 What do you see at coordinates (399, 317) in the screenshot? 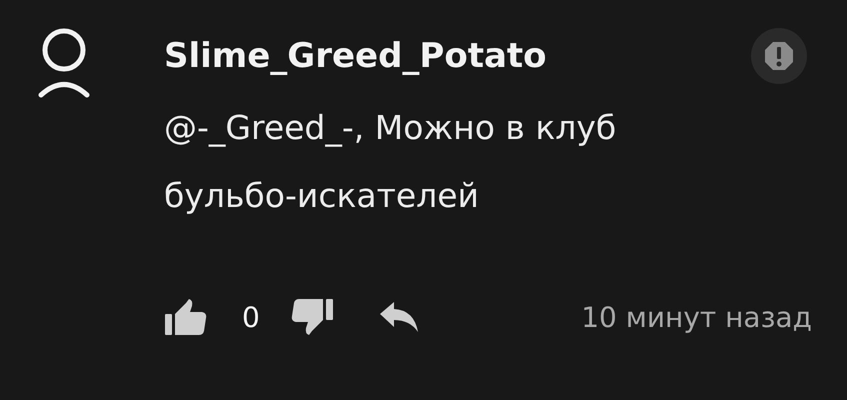
I see `reply-button` at bounding box center [399, 317].